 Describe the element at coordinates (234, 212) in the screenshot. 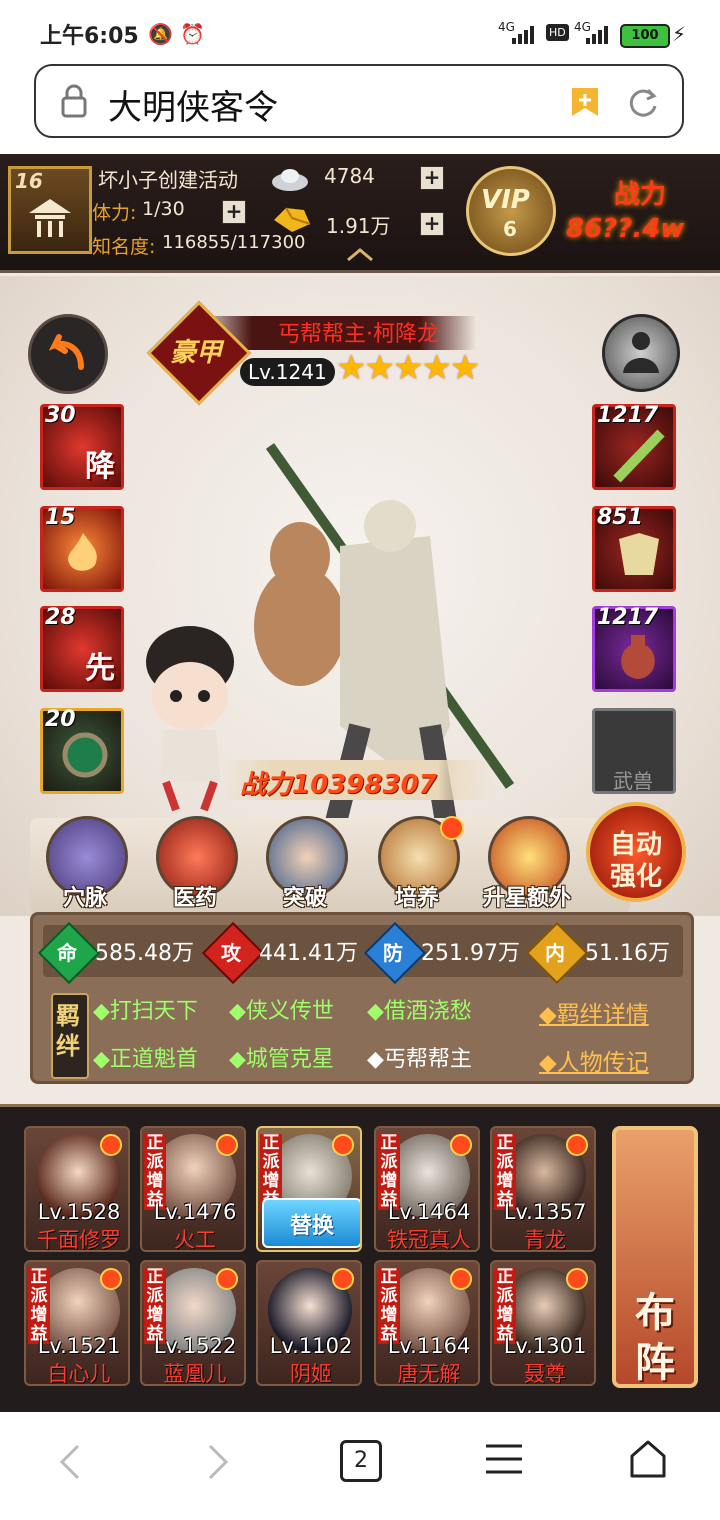

I see `add-stamina-button: +` at that location.